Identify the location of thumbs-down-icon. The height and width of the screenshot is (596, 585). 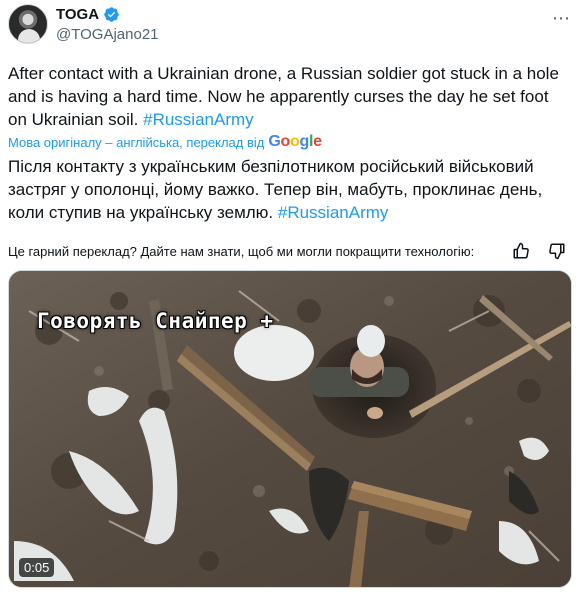
(557, 251).